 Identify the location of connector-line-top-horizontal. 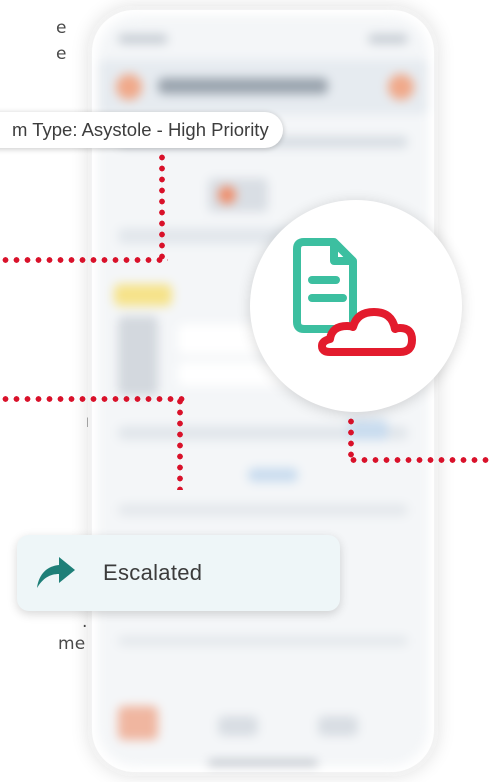
(84, 260).